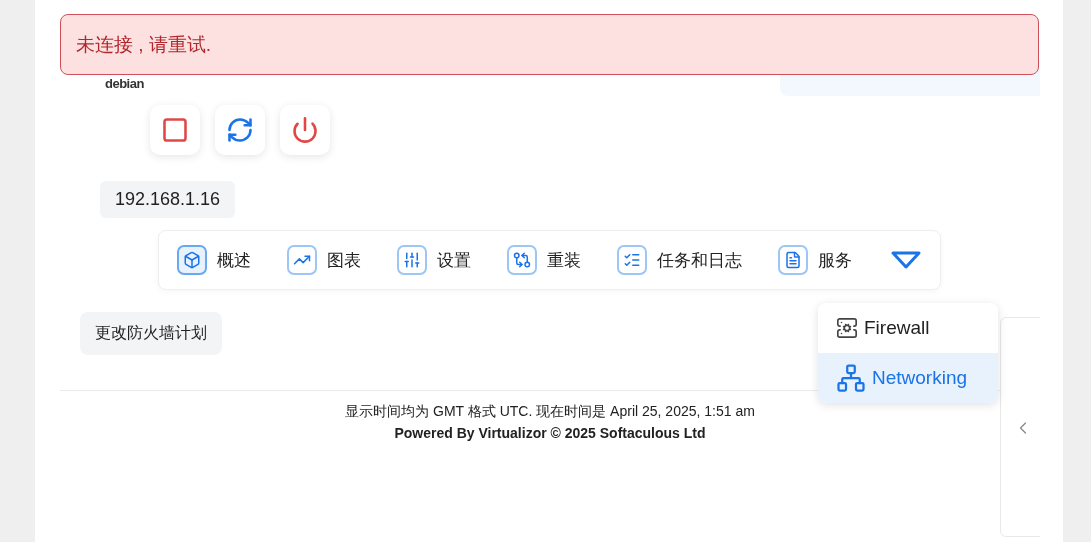  Describe the element at coordinates (549, 44) in the screenshot. I see `error-alert: 未连接 , 请重试.` at that location.